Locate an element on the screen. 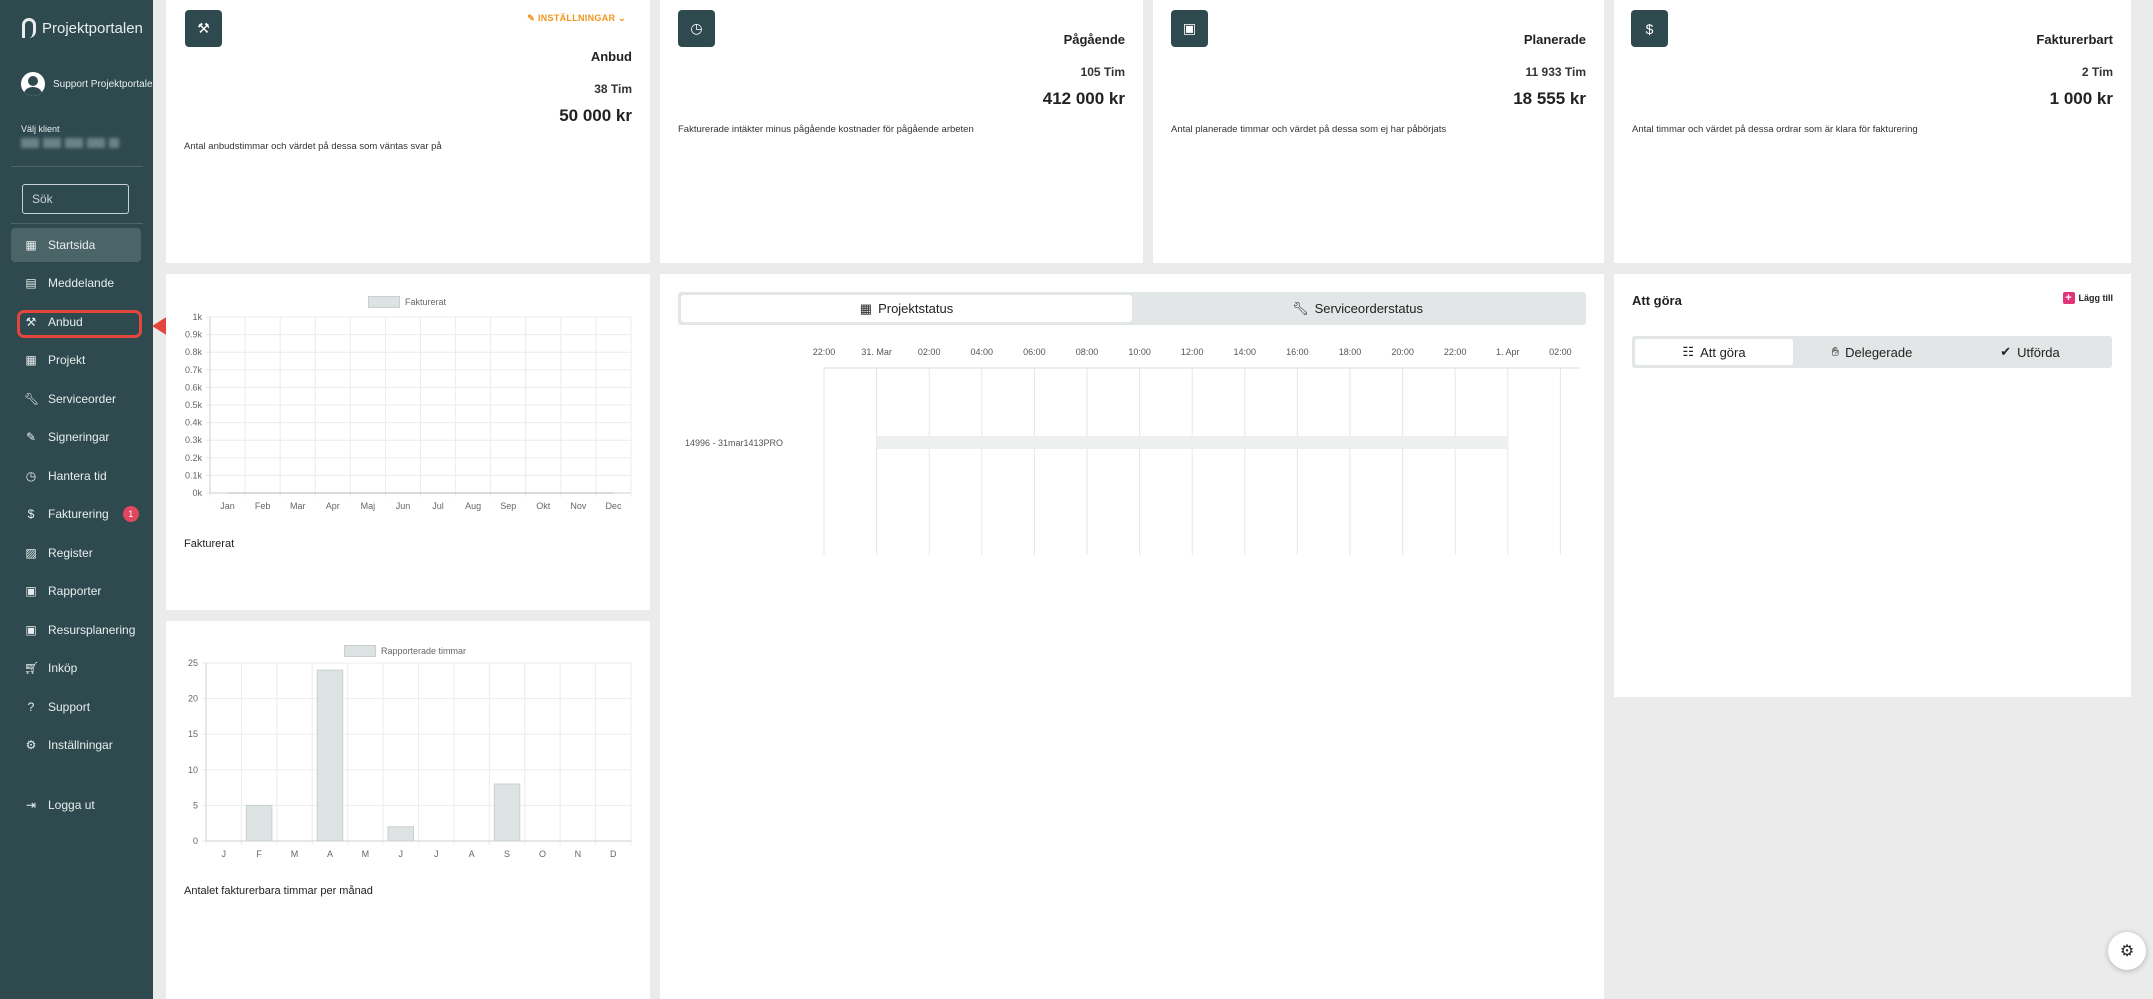  sidebar-item-resursplanering: ▣ Resursplanering is located at coordinates (76, 630).